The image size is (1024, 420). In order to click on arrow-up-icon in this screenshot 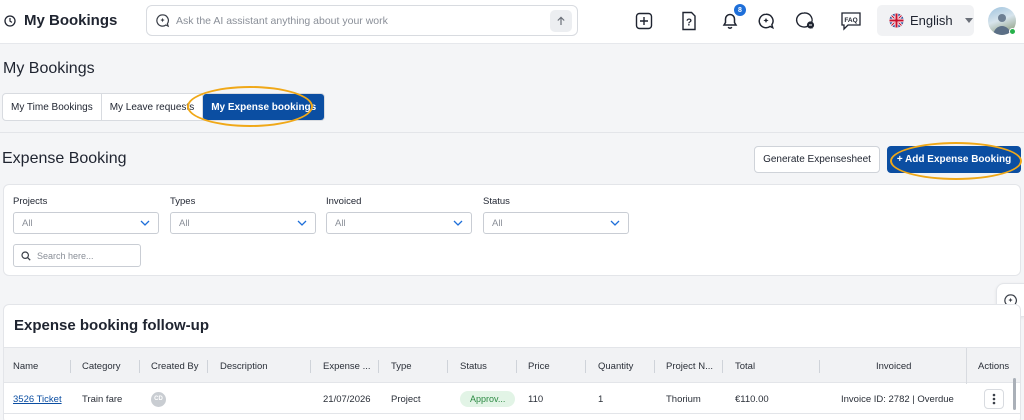, I will do `click(561, 21)`.